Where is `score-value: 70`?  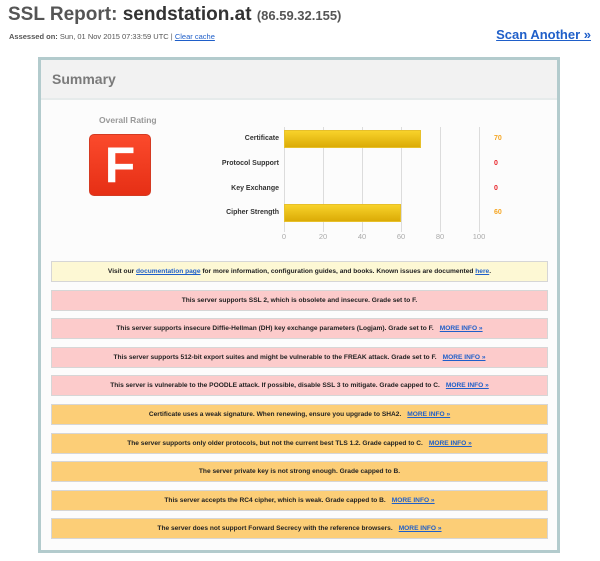
score-value: 70 is located at coordinates (498, 138).